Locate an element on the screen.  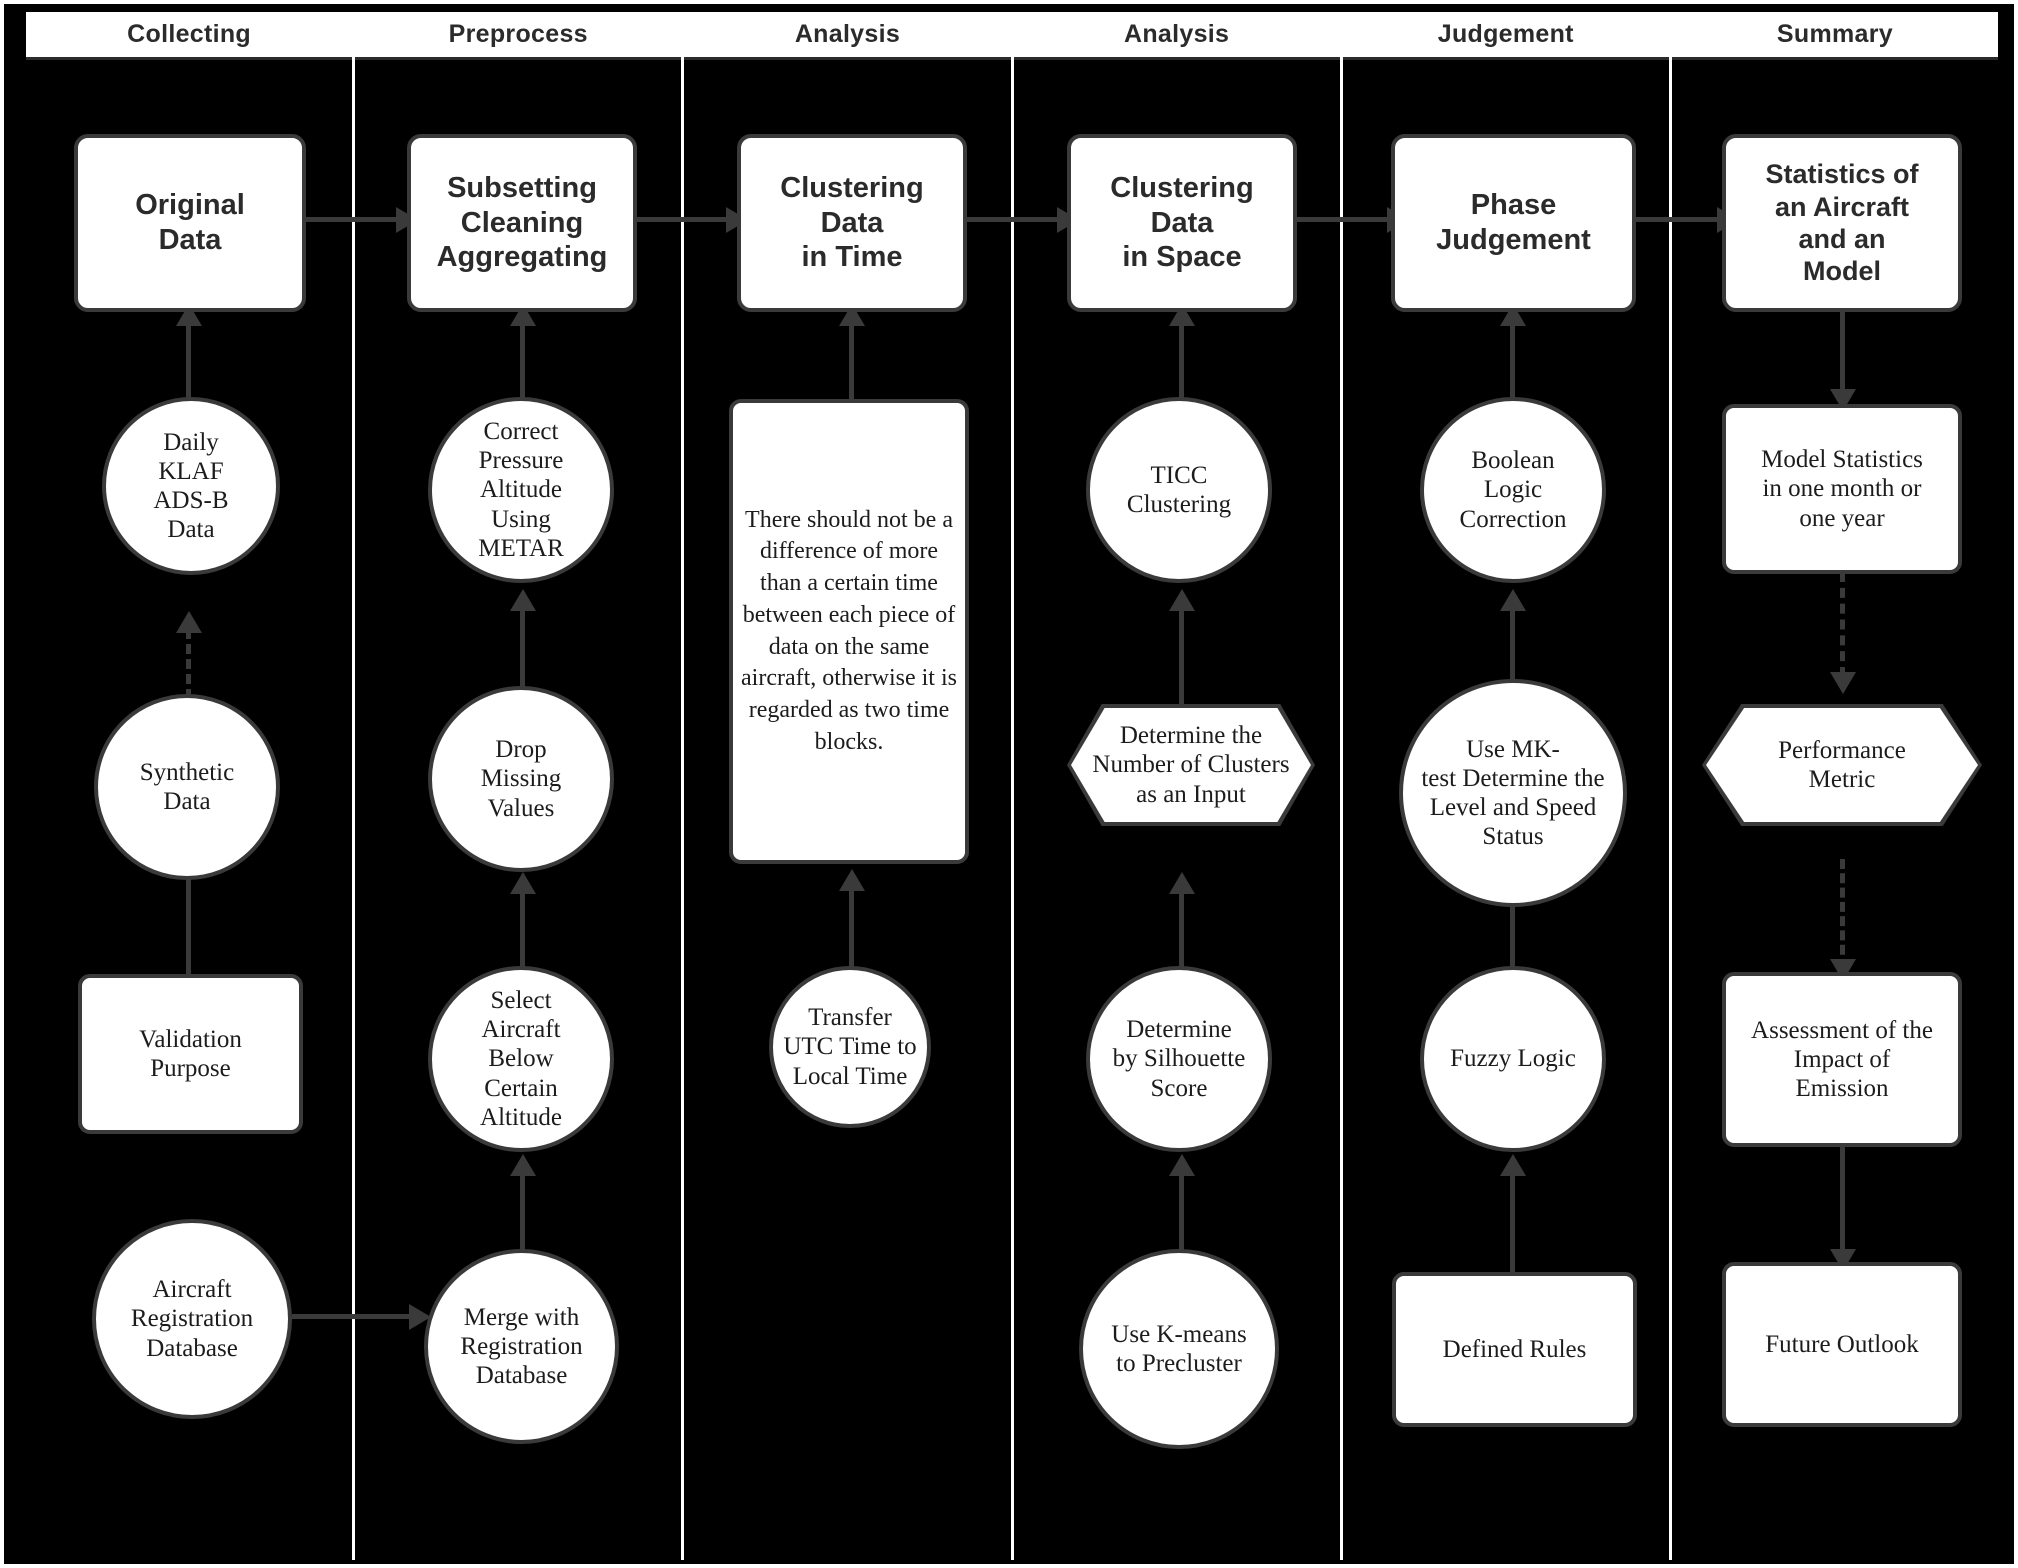
node-aircraft-registration-database: Aircraft Registration Database is located at coordinates (192, 1319).